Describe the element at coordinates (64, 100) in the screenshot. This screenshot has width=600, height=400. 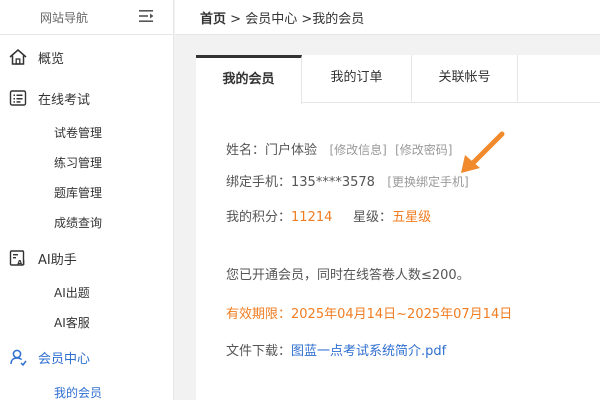
I see `sidebar-item-label: 在线考试` at that location.